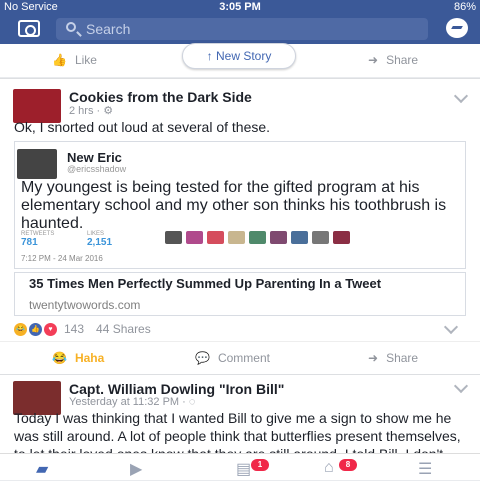 This screenshot has height=481, width=480. What do you see at coordinates (451, 327) in the screenshot?
I see `reaction-menu-chevron-icon` at bounding box center [451, 327].